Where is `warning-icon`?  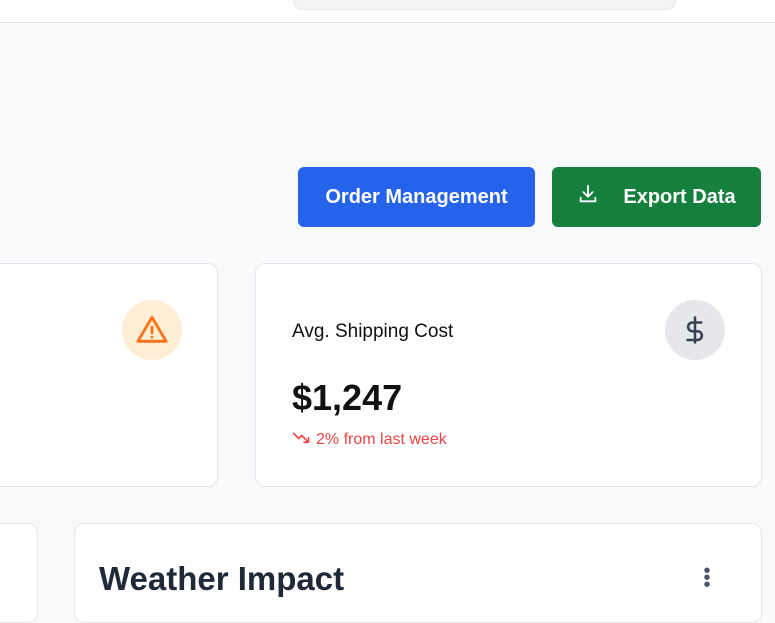 warning-icon is located at coordinates (152, 330).